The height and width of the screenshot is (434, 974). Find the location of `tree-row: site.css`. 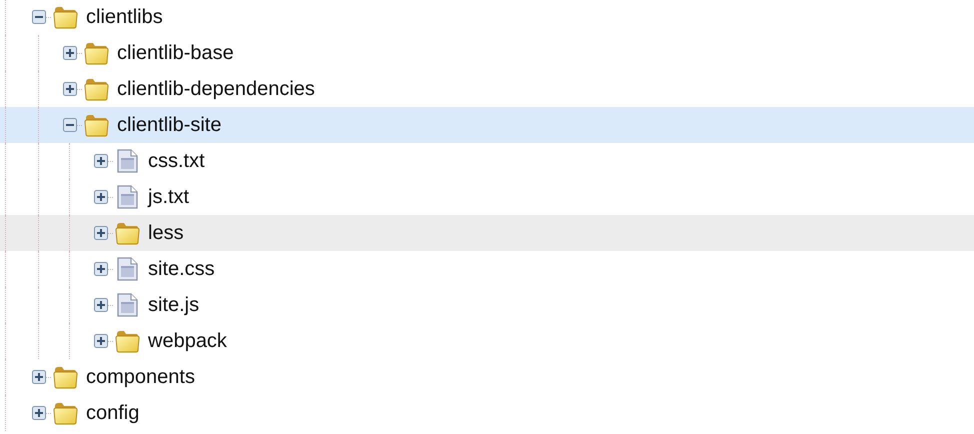

tree-row: site.css is located at coordinates (487, 269).